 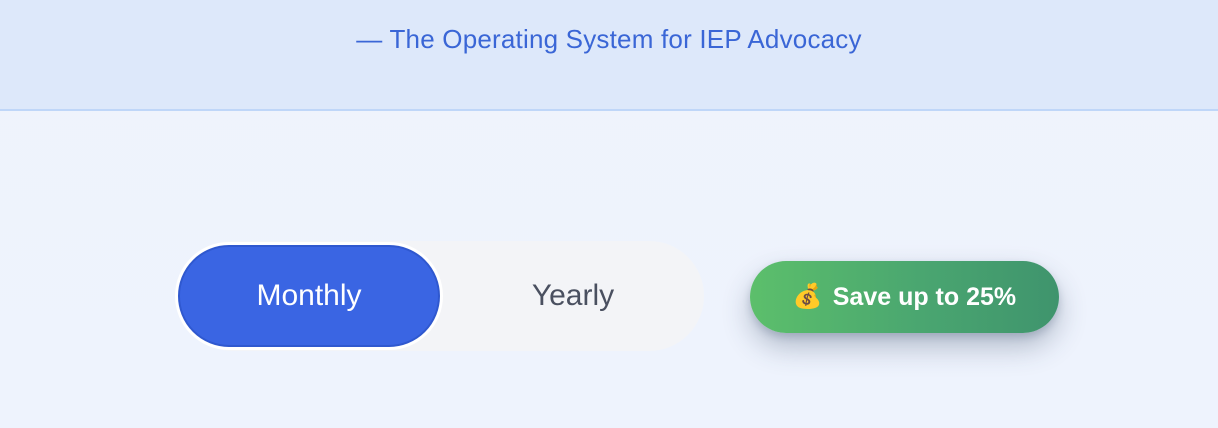 I want to click on tagline: — The Operating System for IEP Advocacy, so click(x=609, y=39).